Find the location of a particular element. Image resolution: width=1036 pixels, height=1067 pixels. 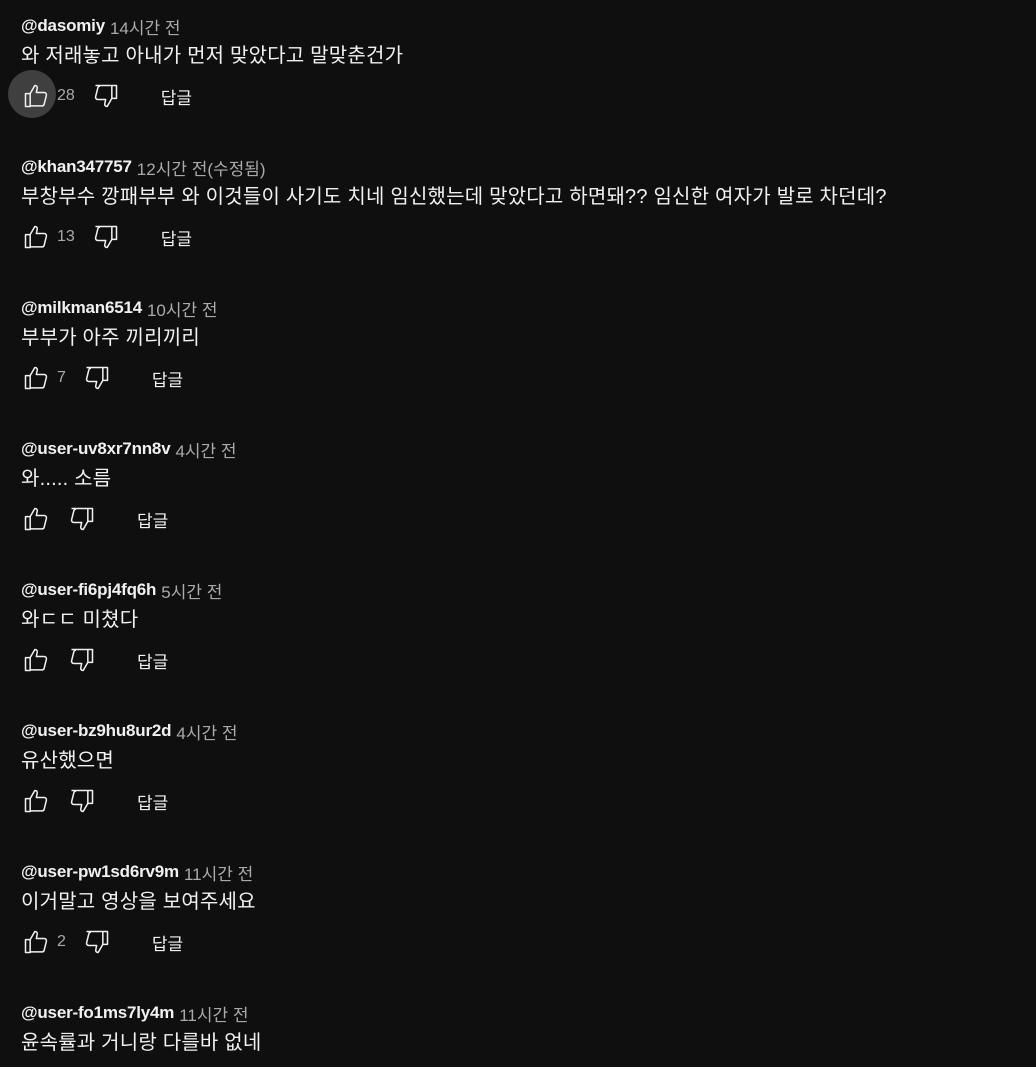

comment-text: 와ㄷㄷ 미쳤다 is located at coordinates (80, 620).